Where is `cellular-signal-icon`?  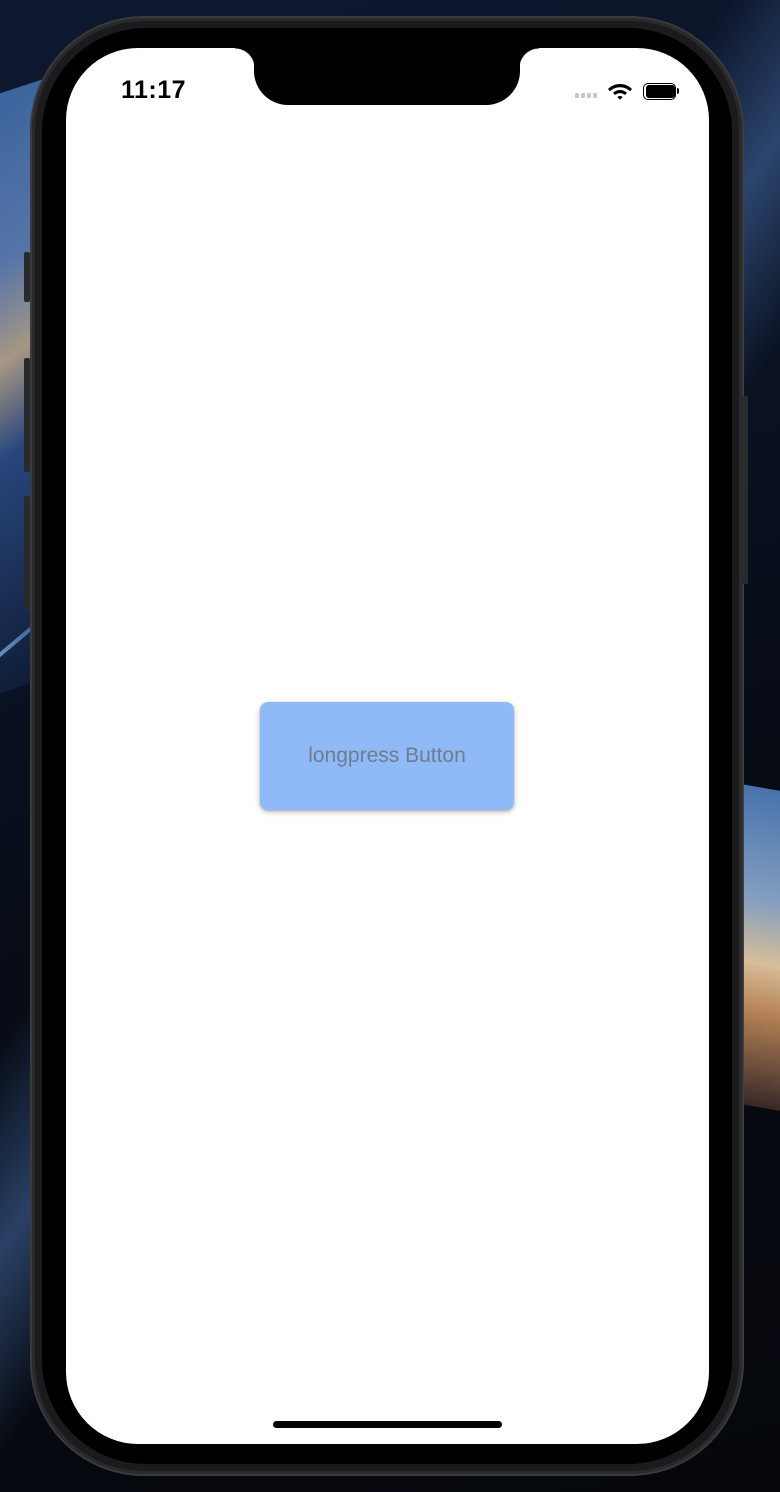
cellular-signal-icon is located at coordinates (586, 91).